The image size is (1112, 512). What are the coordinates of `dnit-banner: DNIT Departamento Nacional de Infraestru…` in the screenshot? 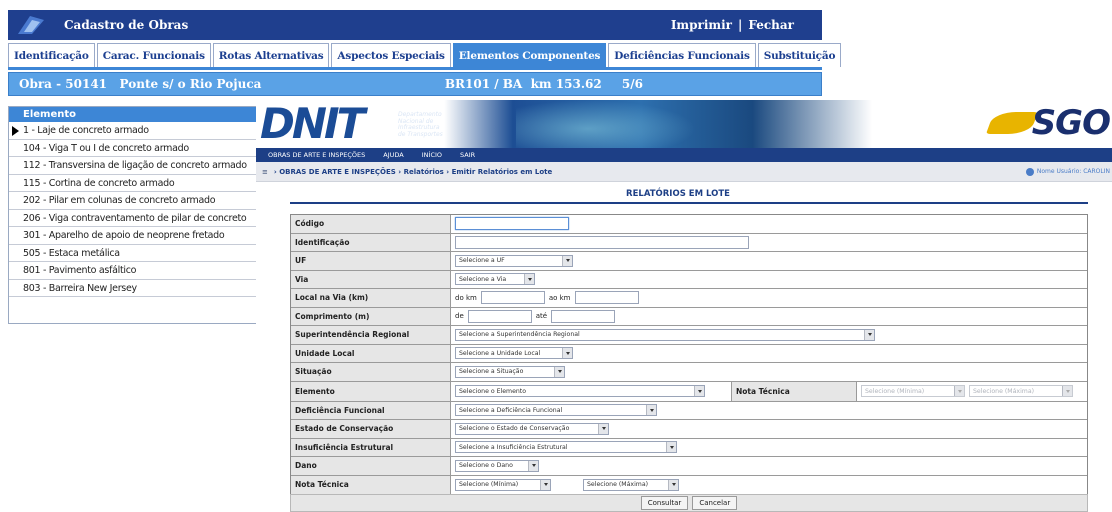 It's located at (684, 124).